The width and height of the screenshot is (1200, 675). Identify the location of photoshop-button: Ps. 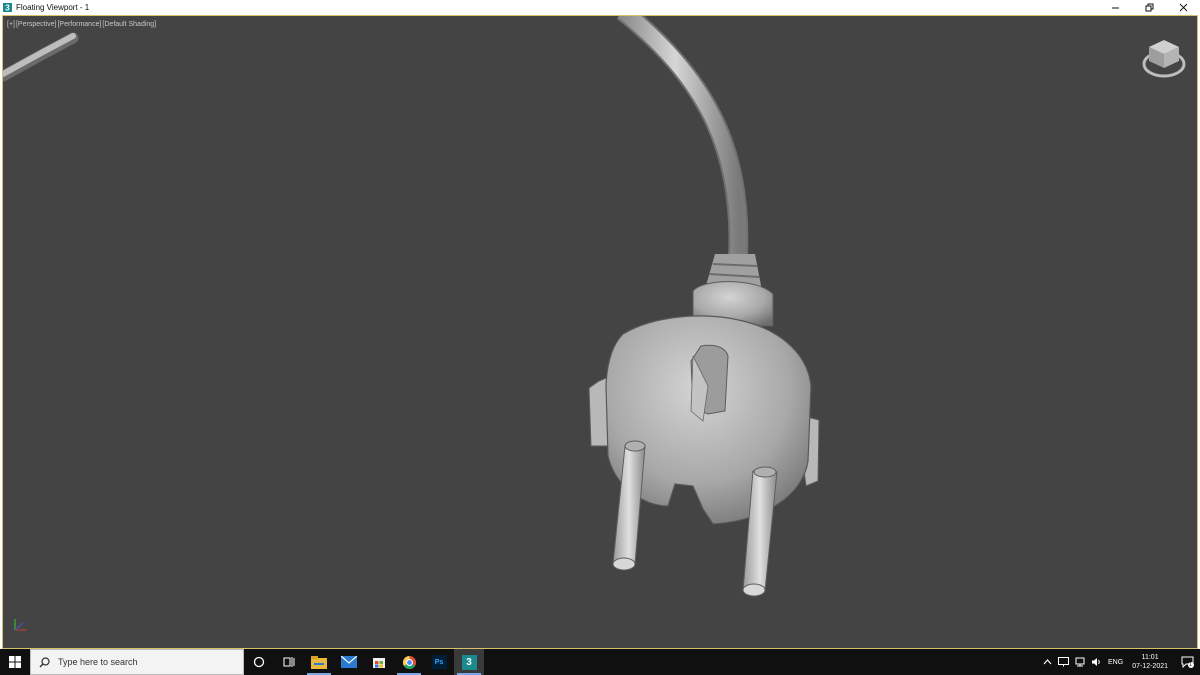
(439, 662).